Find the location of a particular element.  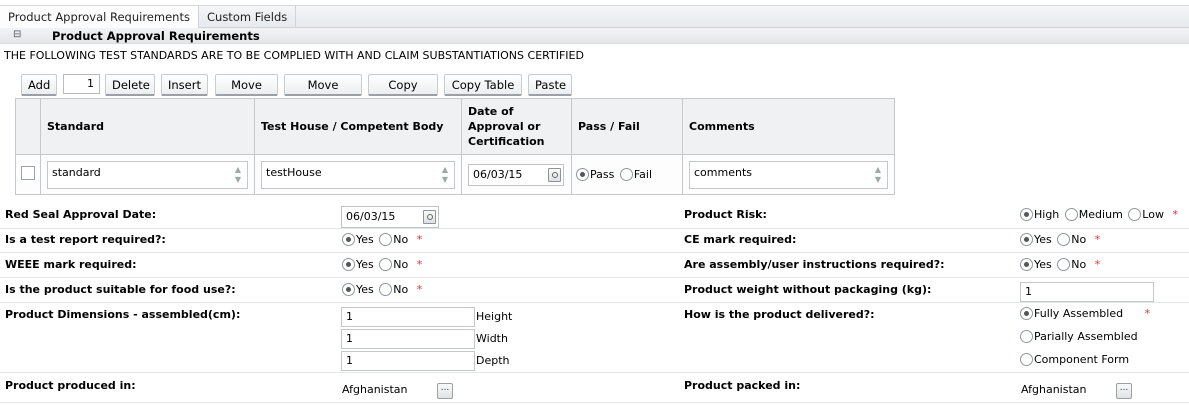

fail-radio is located at coordinates (626, 174).